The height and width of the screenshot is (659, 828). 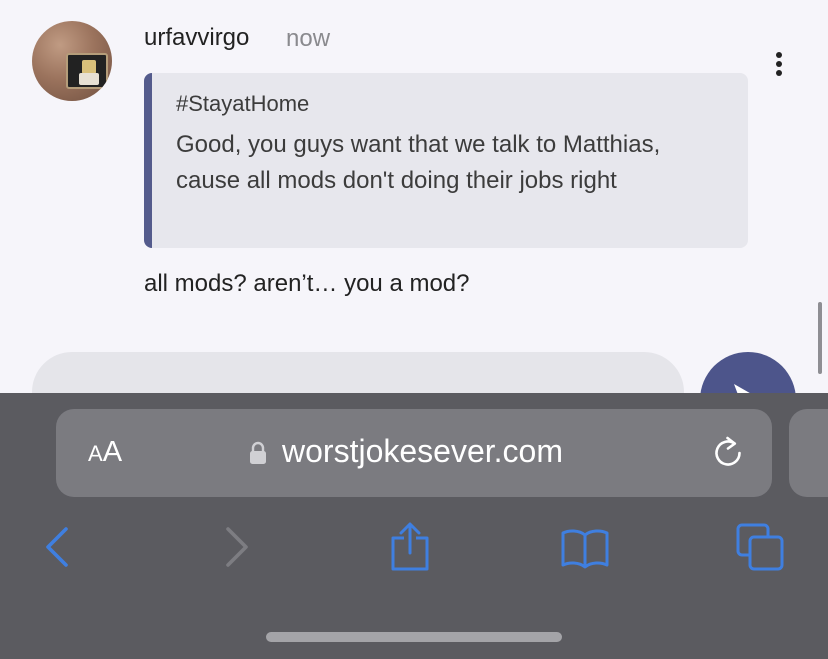 What do you see at coordinates (89, 79) in the screenshot?
I see `avatar-figure-body` at bounding box center [89, 79].